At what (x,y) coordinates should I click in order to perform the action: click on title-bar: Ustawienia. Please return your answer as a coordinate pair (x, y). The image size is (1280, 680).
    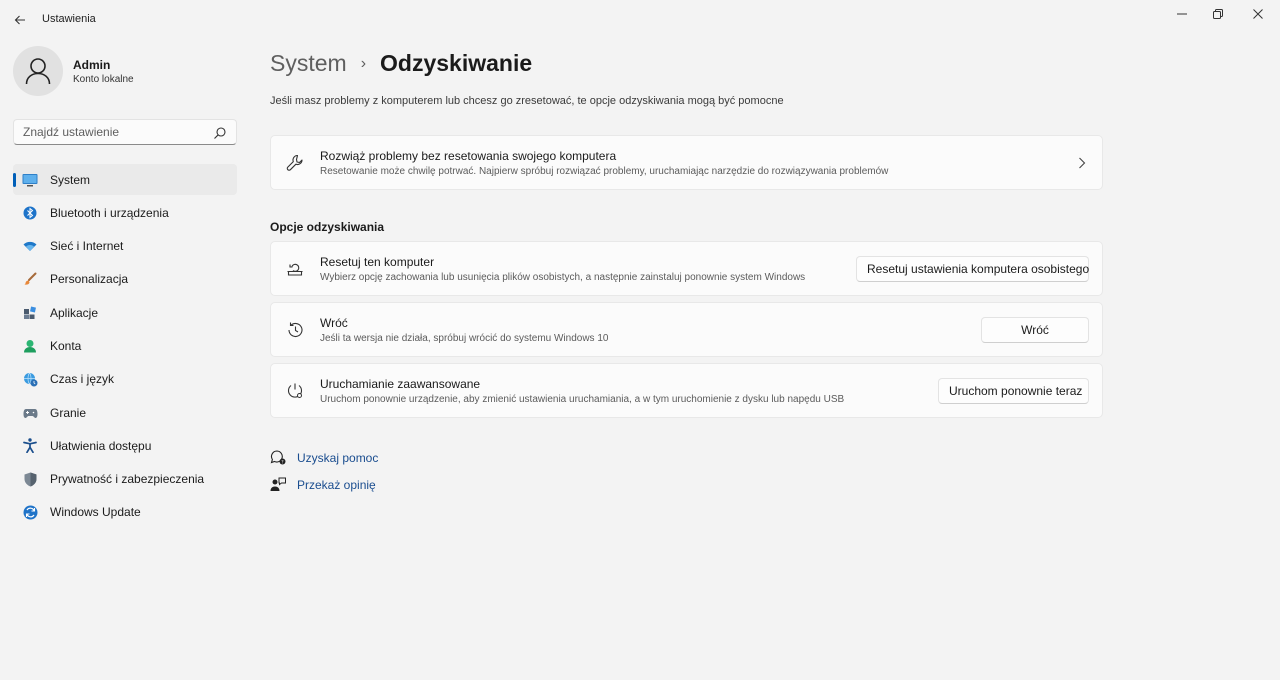
    Looking at the image, I should click on (640, 20).